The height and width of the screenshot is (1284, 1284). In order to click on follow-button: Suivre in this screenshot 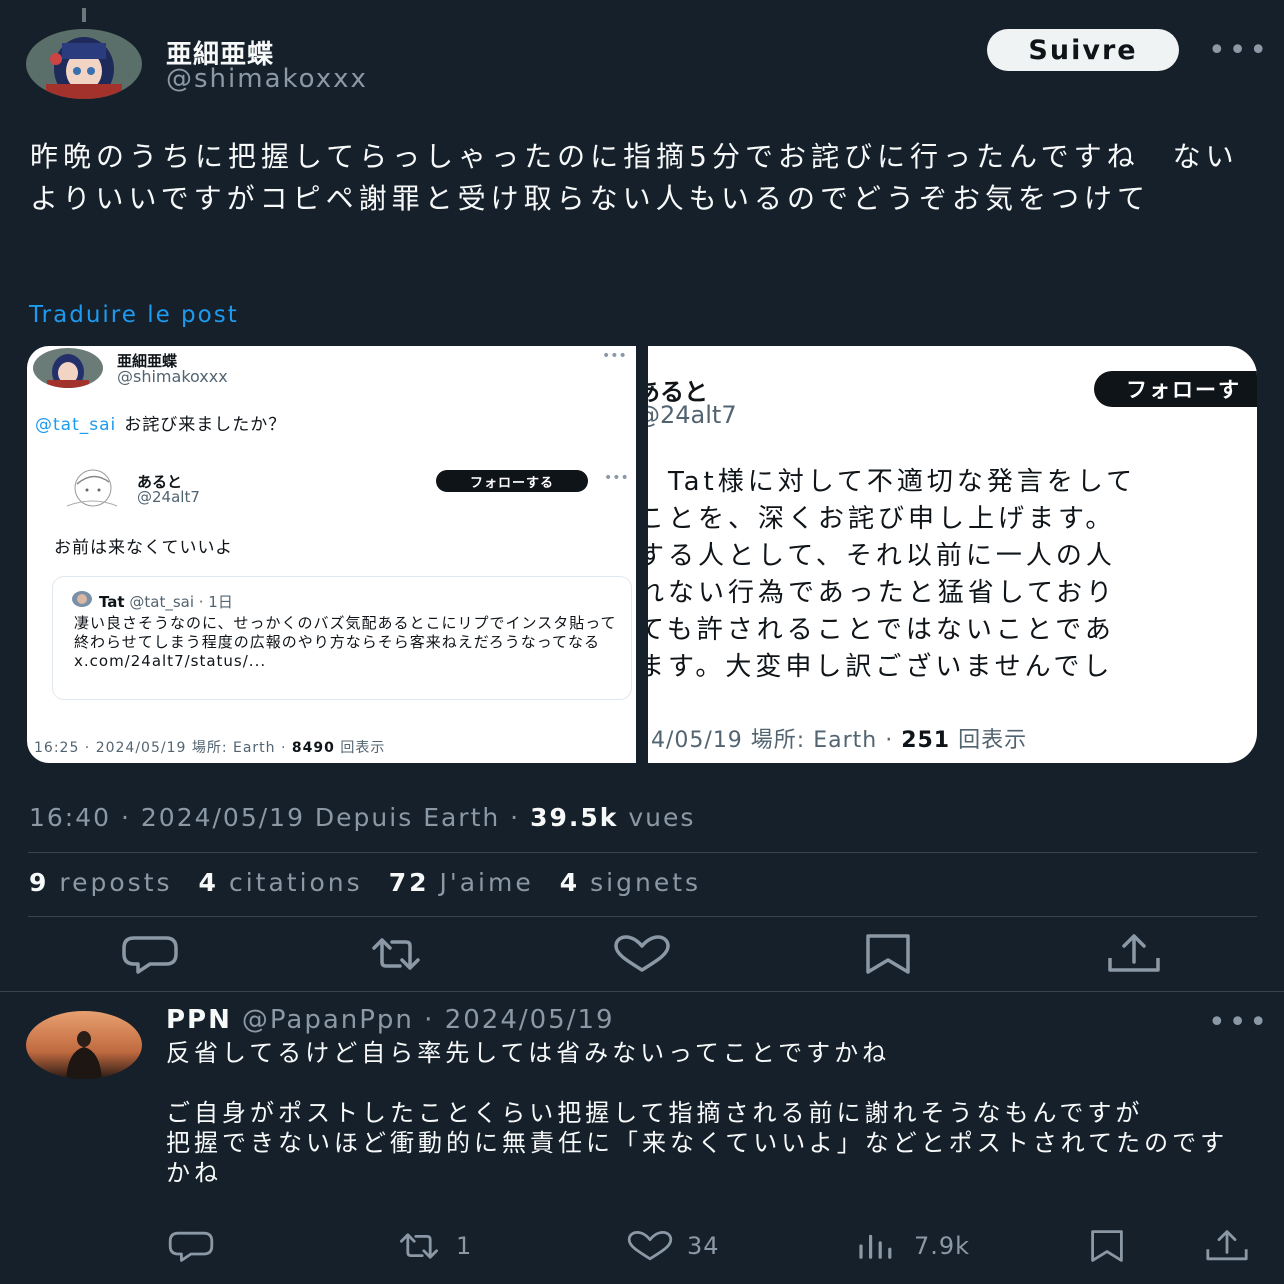, I will do `click(1083, 50)`.